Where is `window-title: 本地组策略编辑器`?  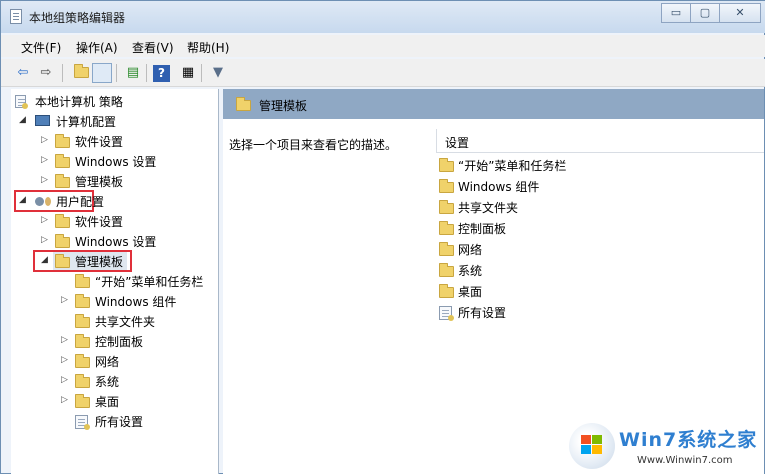
window-title: 本地组策略编辑器 is located at coordinates (77, 18).